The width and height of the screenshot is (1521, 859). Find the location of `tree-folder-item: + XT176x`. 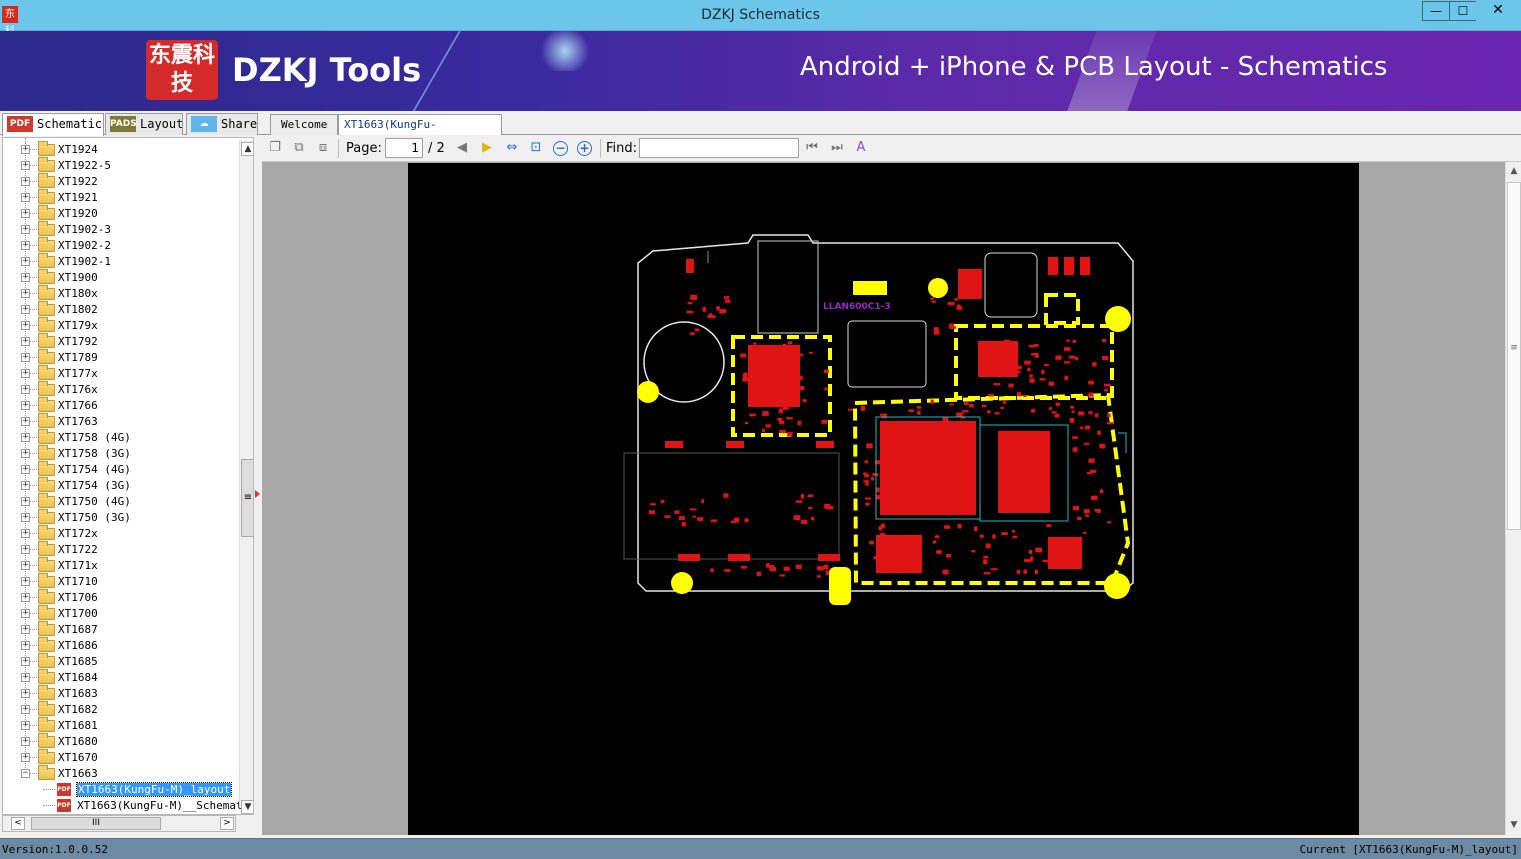

tree-folder-item: + XT176x is located at coordinates (120, 389).